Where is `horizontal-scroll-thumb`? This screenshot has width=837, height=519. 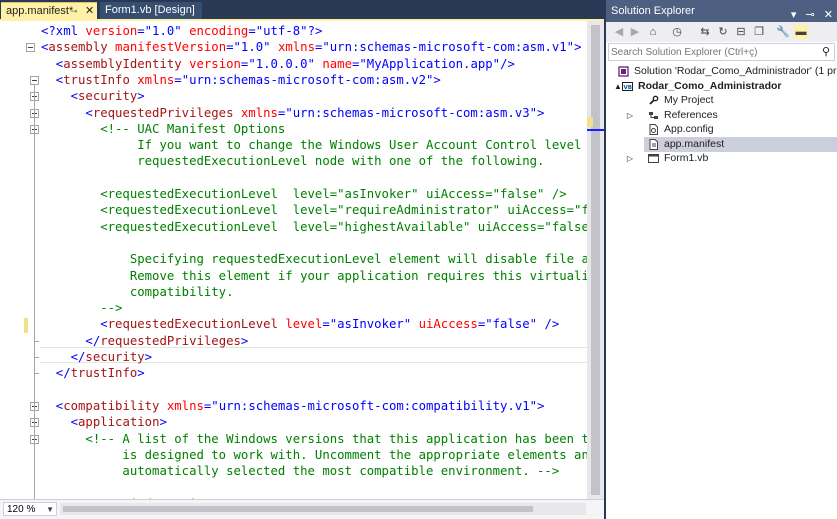 horizontal-scroll-thumb is located at coordinates (298, 509).